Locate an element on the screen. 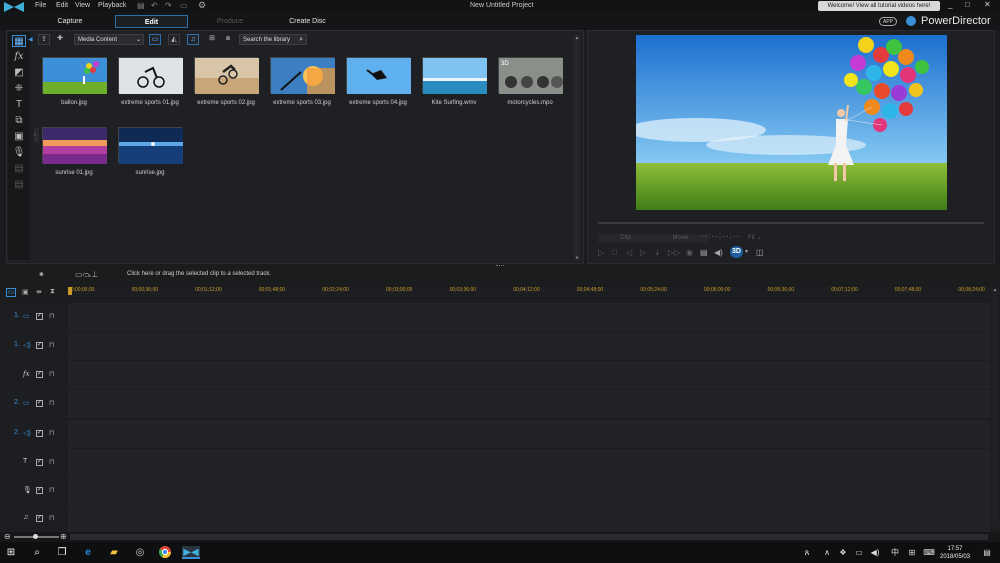  stop-icon: □ is located at coordinates (614, 252).